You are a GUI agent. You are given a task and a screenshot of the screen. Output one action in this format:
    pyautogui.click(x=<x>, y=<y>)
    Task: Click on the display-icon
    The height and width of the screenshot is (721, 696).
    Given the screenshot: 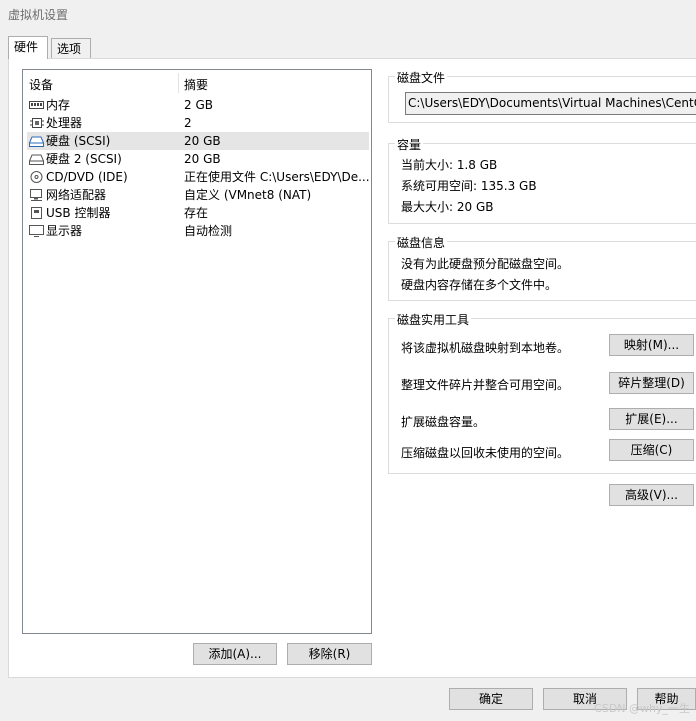 What is the action you would take?
    pyautogui.click(x=36, y=231)
    